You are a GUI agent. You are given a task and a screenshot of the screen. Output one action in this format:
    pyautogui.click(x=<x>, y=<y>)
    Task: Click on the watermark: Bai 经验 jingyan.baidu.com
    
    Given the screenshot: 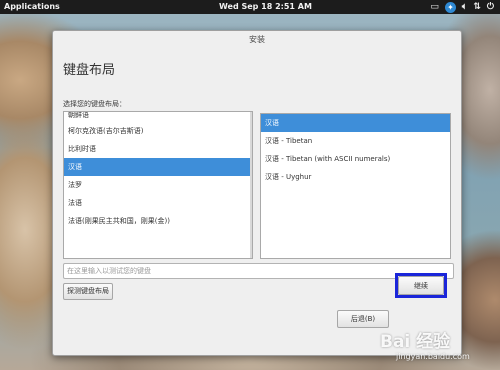 What is the action you would take?
    pyautogui.click(x=439, y=348)
    